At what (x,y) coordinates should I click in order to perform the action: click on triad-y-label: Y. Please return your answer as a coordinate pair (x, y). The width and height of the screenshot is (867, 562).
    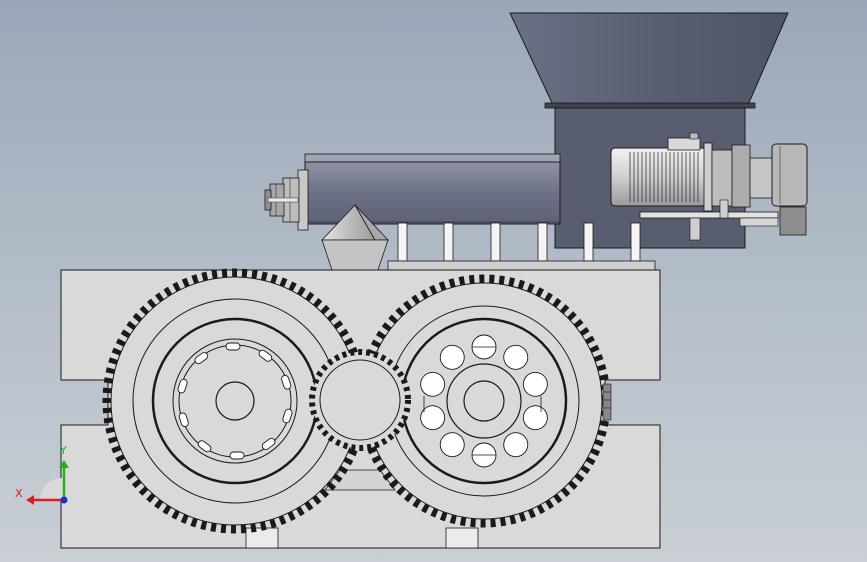
    Looking at the image, I should click on (63, 450).